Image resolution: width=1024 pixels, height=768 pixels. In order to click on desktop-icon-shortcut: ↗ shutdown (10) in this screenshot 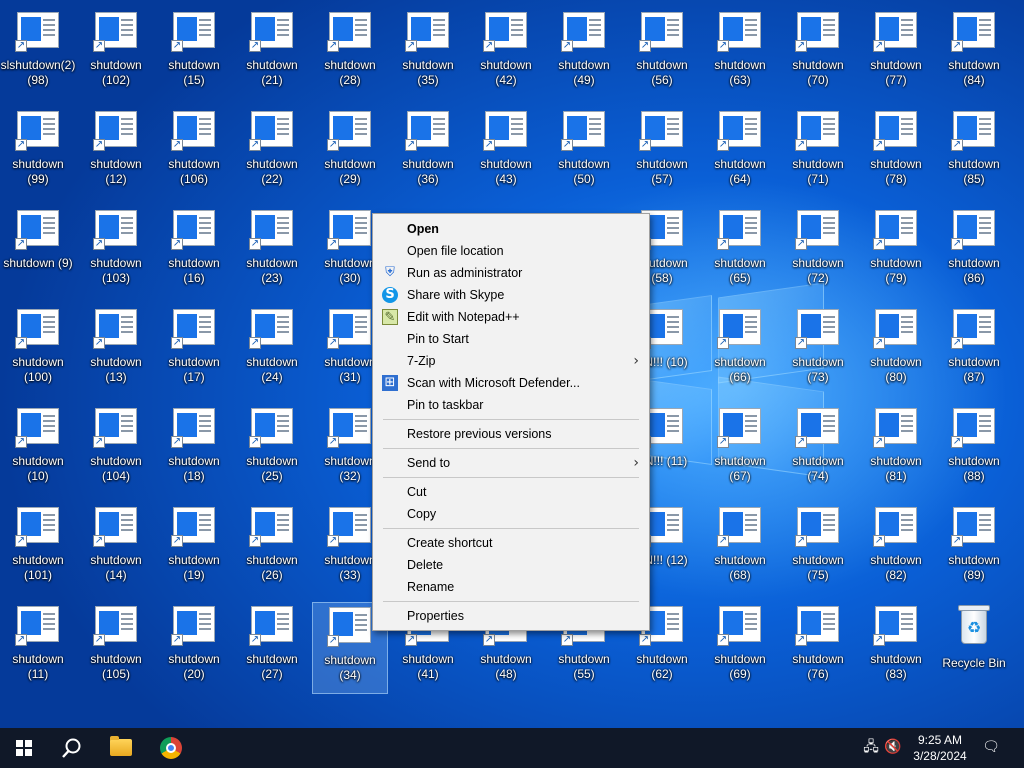, I will do `click(38, 450)`.